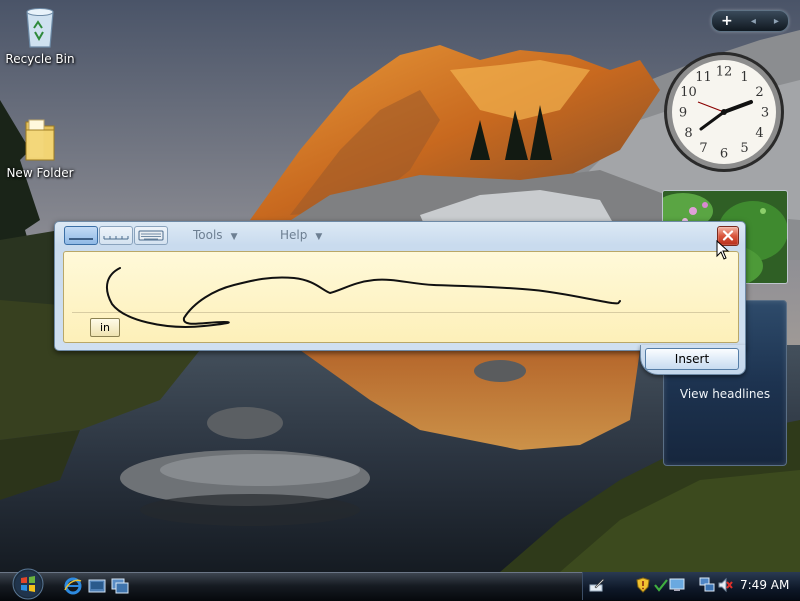 This screenshot has width=800, height=601. What do you see at coordinates (776, 21) in the screenshot?
I see `sidebar-next-button: ▸` at bounding box center [776, 21].